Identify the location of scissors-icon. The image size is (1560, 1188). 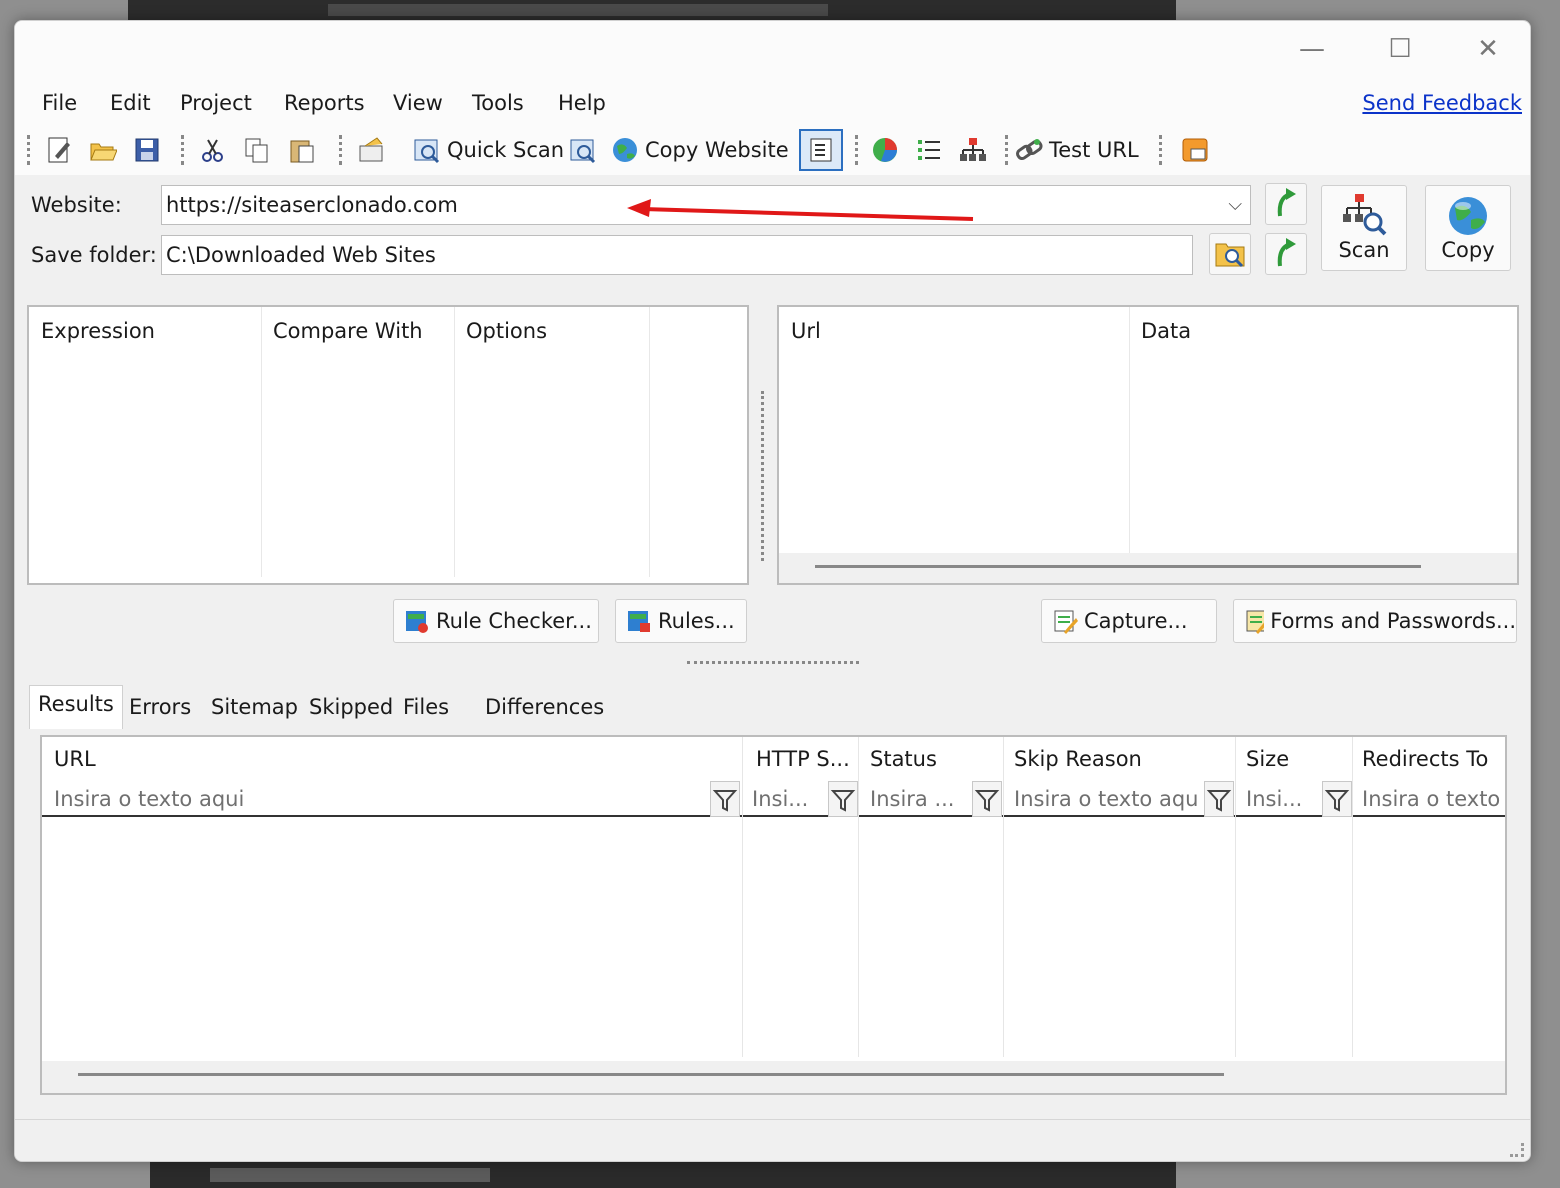
(213, 150).